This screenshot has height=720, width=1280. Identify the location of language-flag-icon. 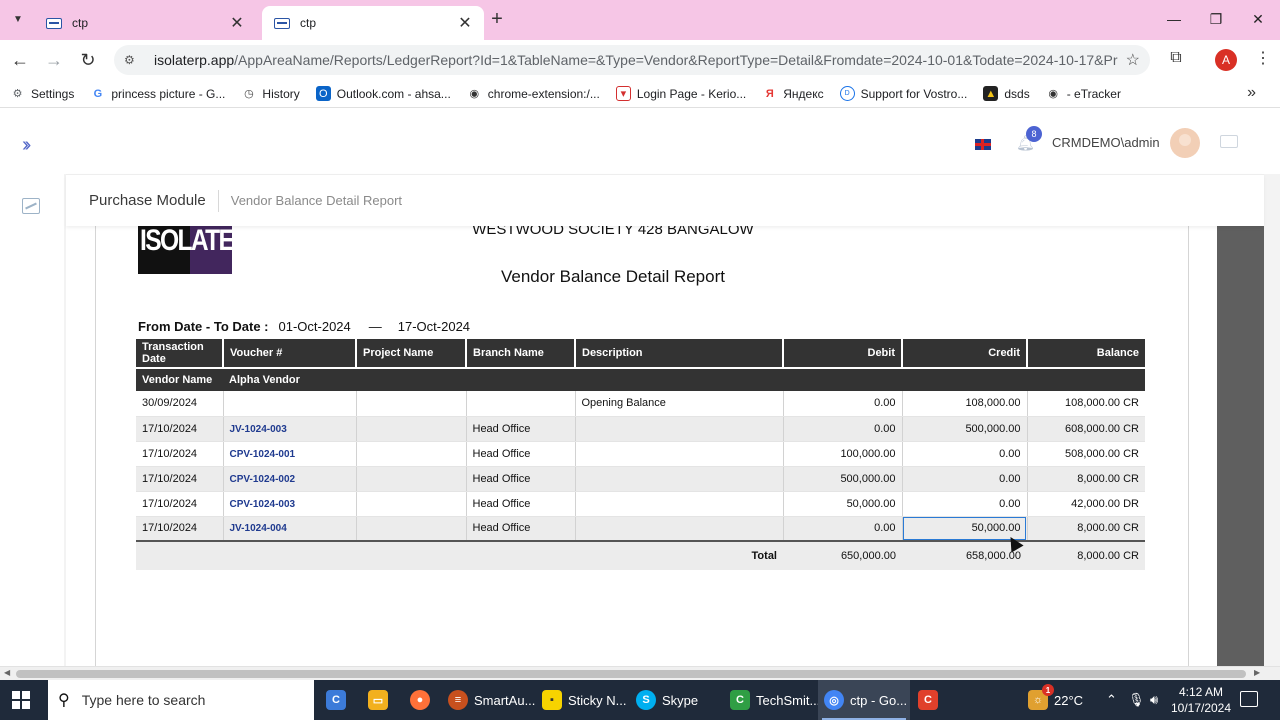
(983, 144).